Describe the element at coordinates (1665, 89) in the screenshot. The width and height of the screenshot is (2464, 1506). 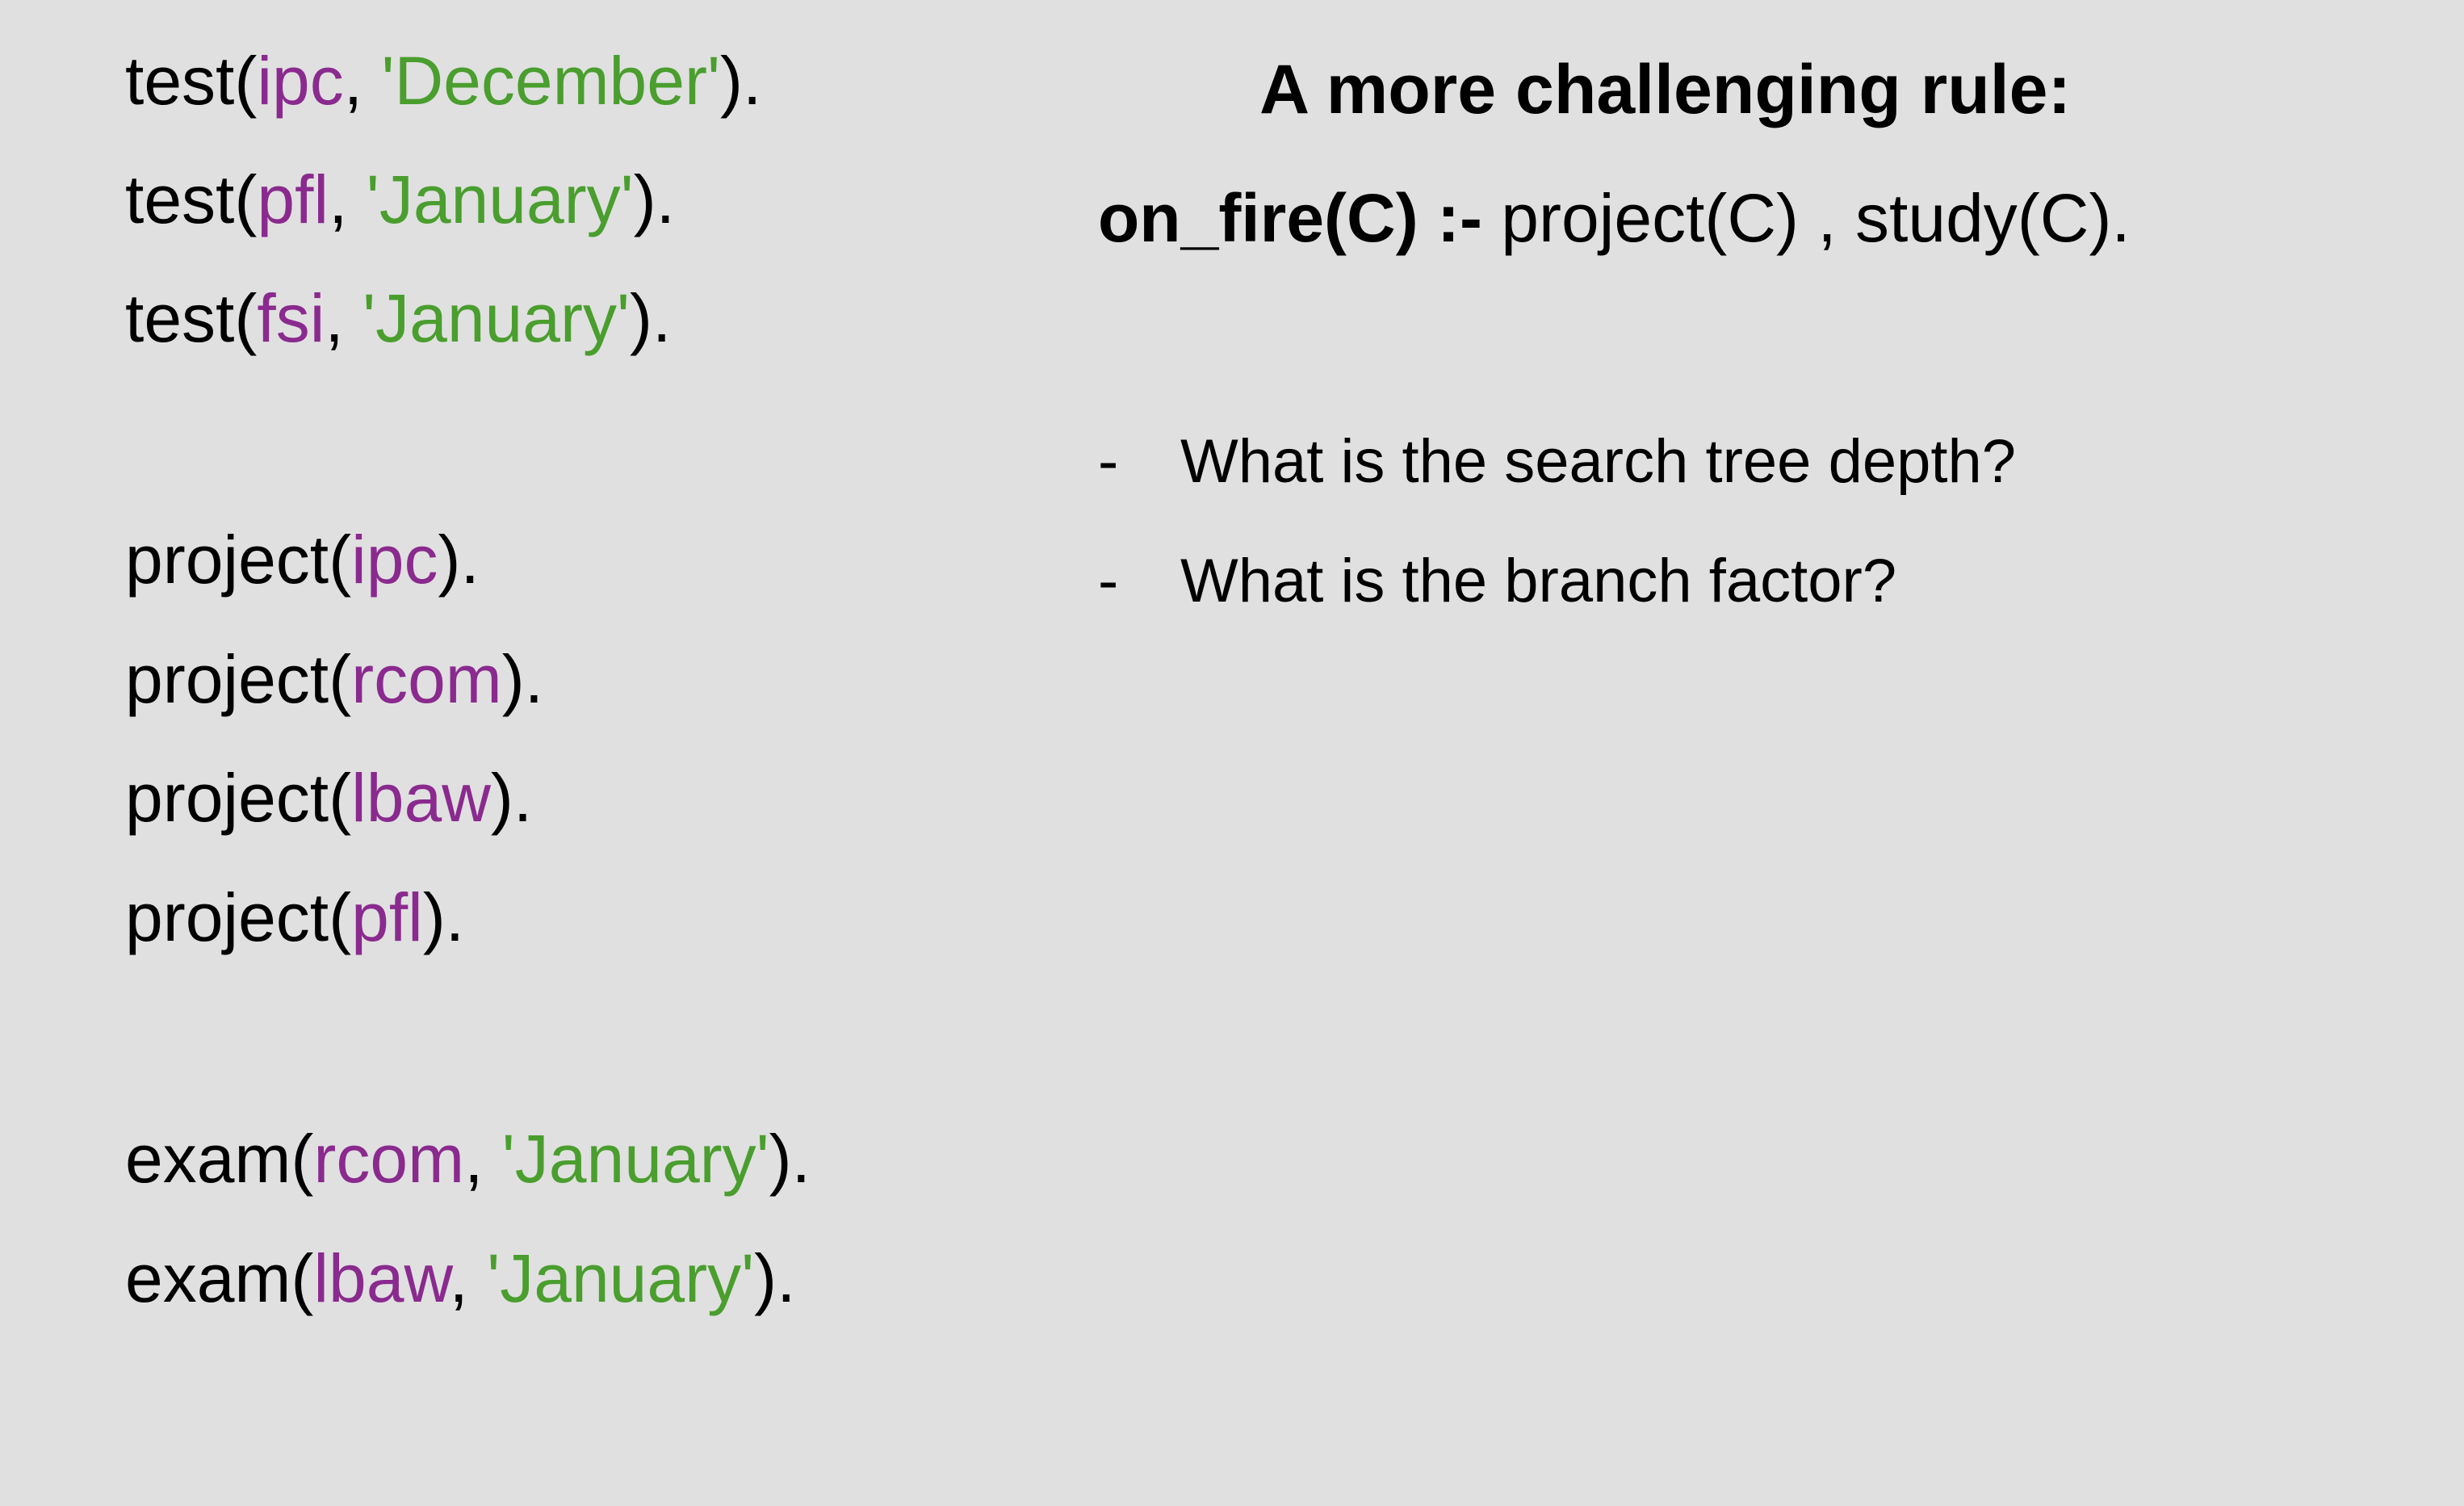
I see `slide-title: A more challenging rule:` at that location.